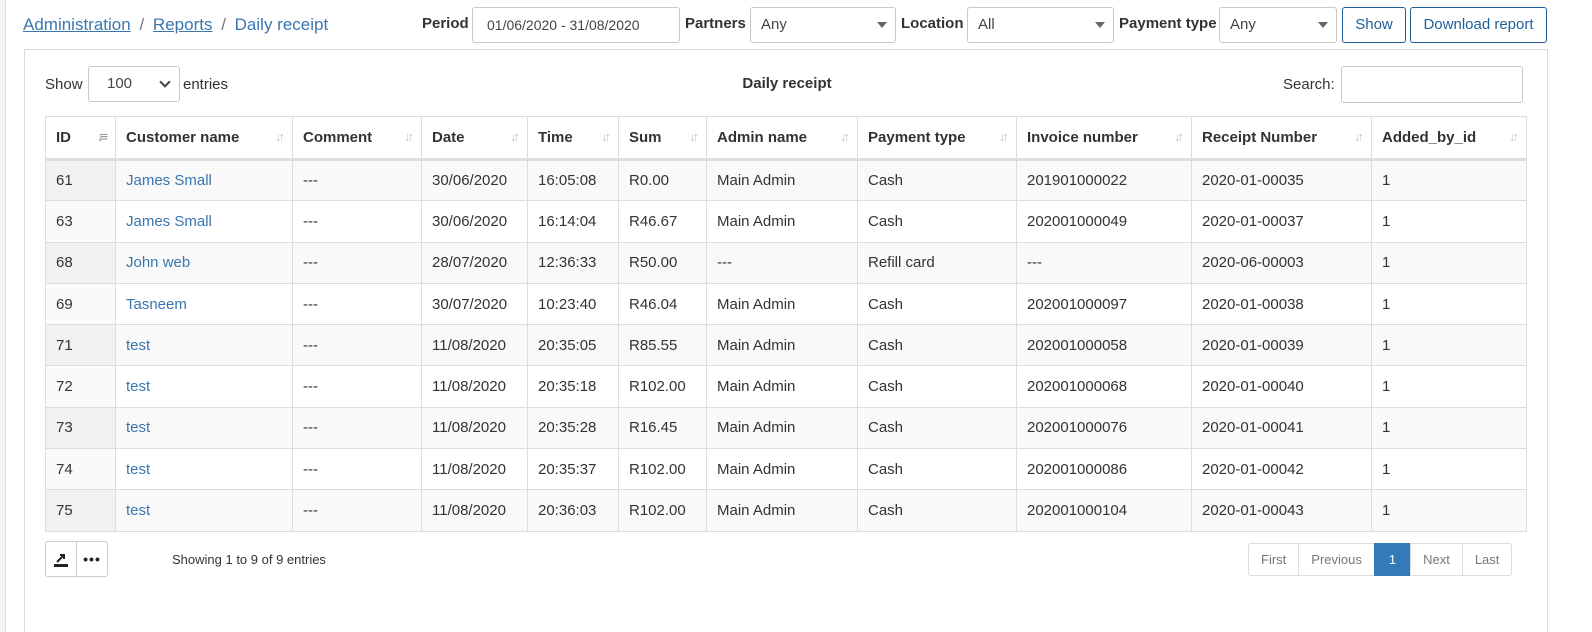  I want to click on cell-receipt: 2020-01-00040, so click(1281, 386).